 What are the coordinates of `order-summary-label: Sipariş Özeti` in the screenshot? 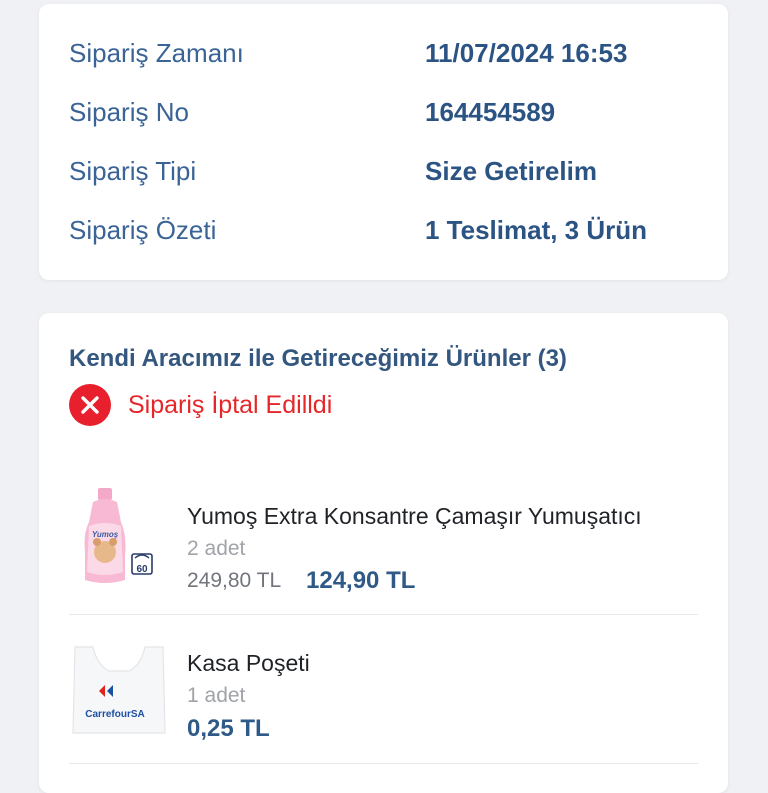 It's located at (143, 230).